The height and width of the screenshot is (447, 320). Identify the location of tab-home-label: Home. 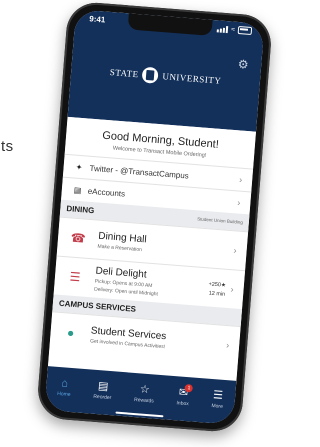
(63, 394).